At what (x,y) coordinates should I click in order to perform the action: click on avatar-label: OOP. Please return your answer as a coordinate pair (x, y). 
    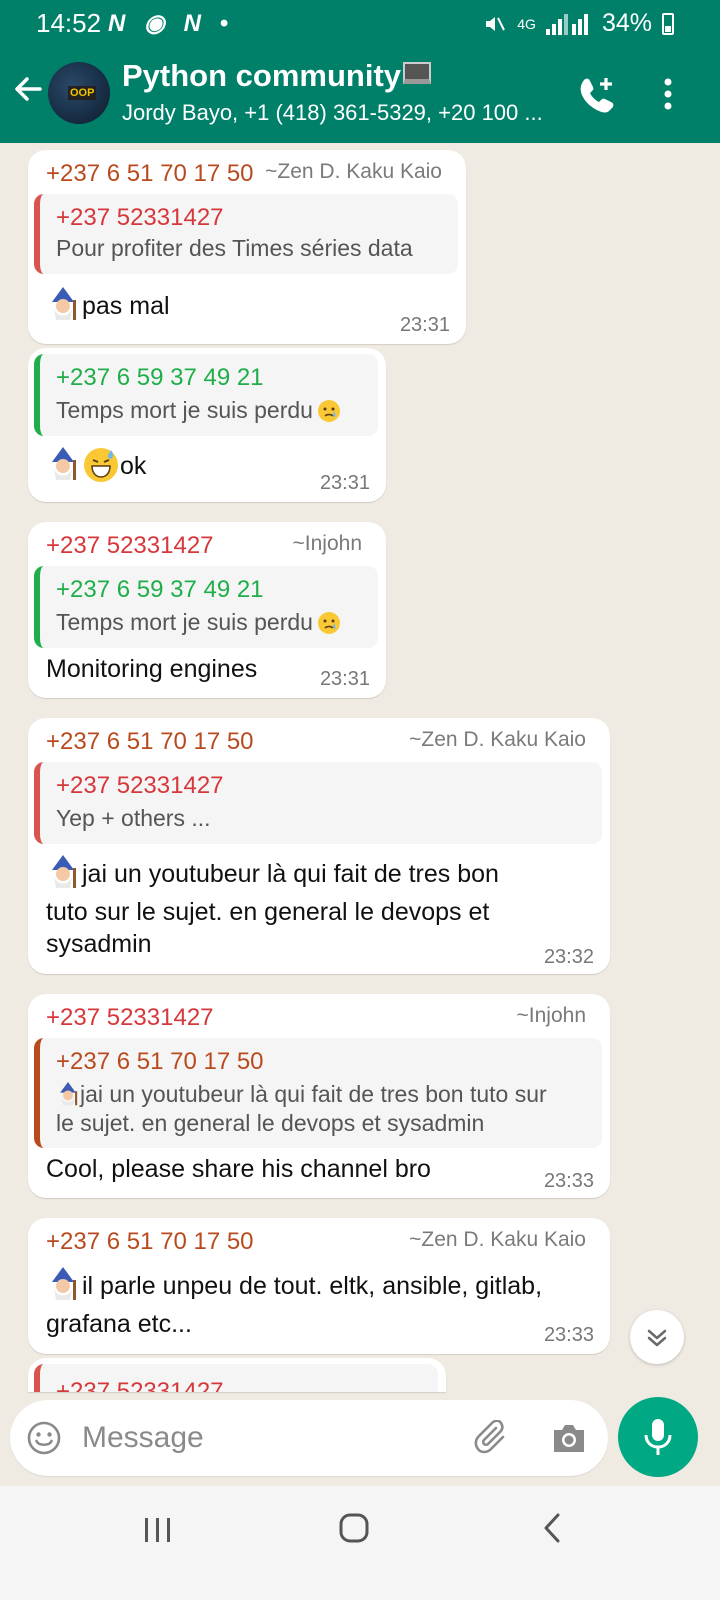
    Looking at the image, I should click on (82, 93).